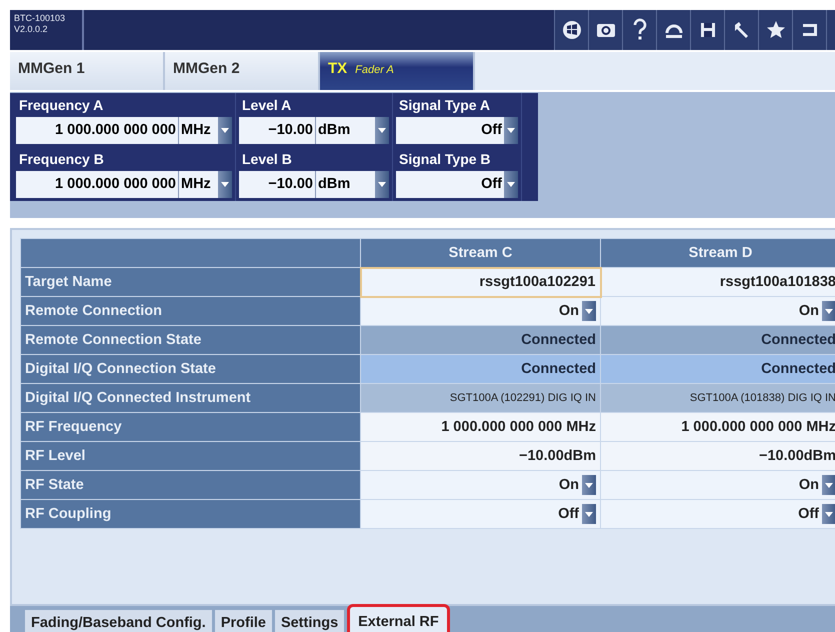  I want to click on row-label: Digital I/Q Connection State, so click(190, 369).